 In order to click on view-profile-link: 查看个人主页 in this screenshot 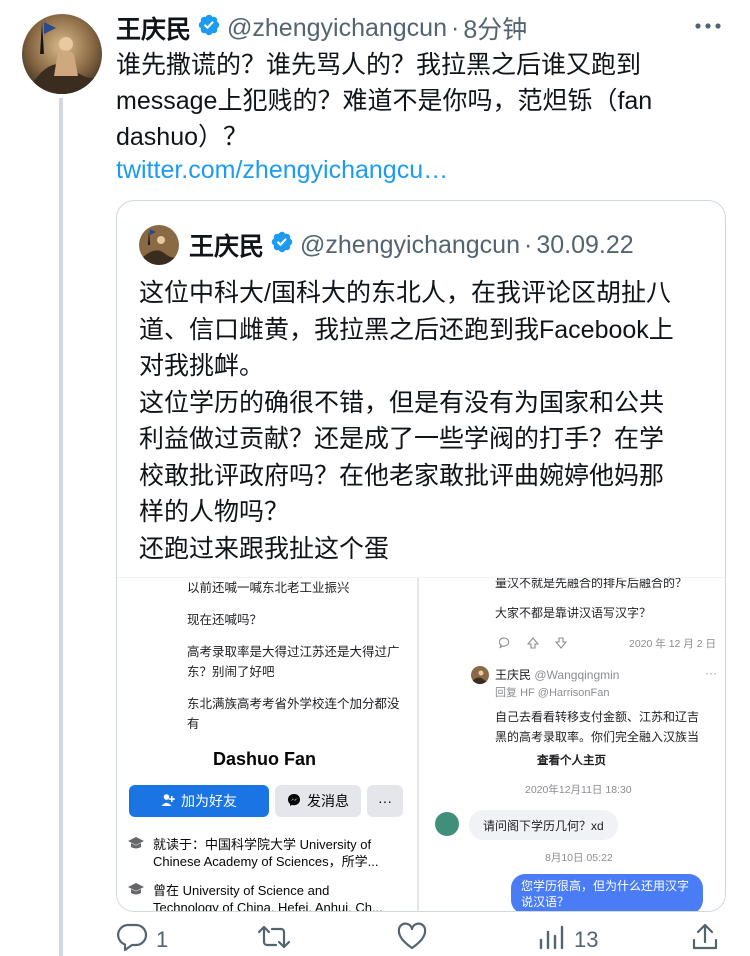, I will do `click(571, 761)`.